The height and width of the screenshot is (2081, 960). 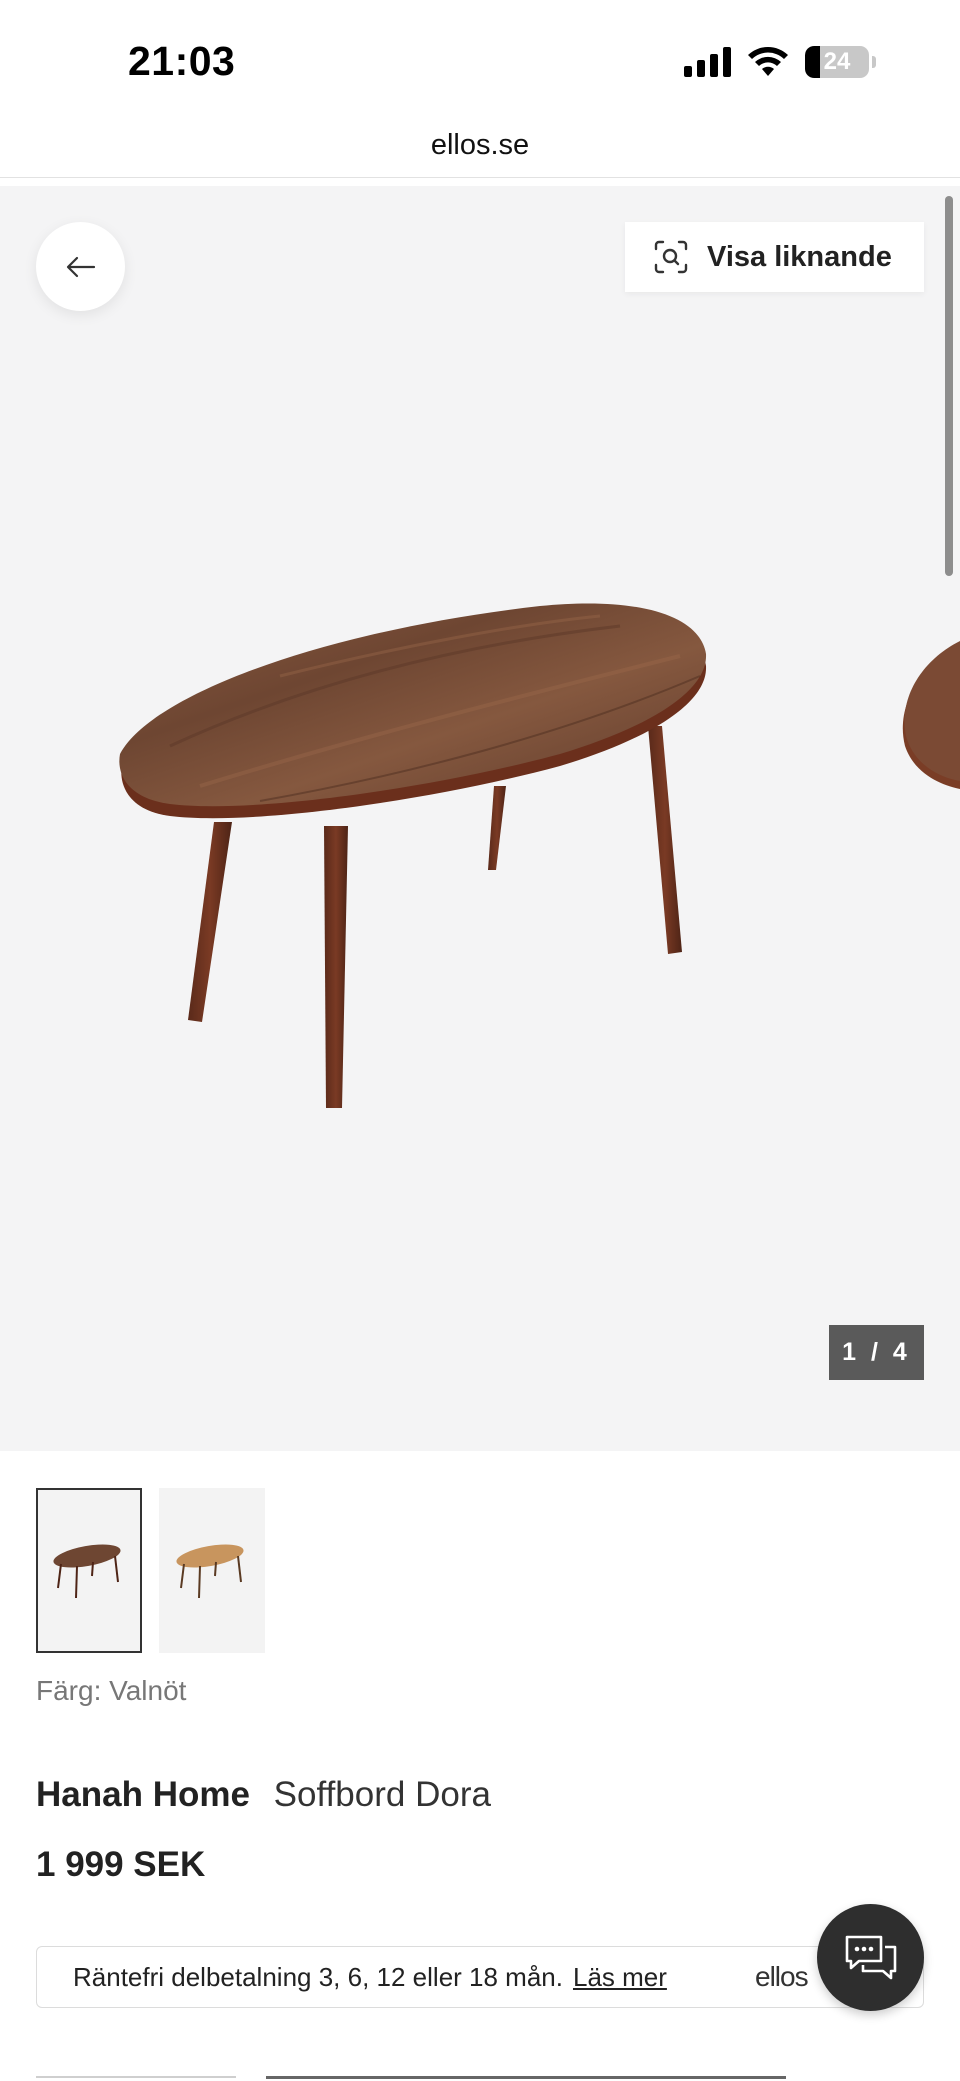 I want to click on thumbnail-strip, so click(x=150, y=1570).